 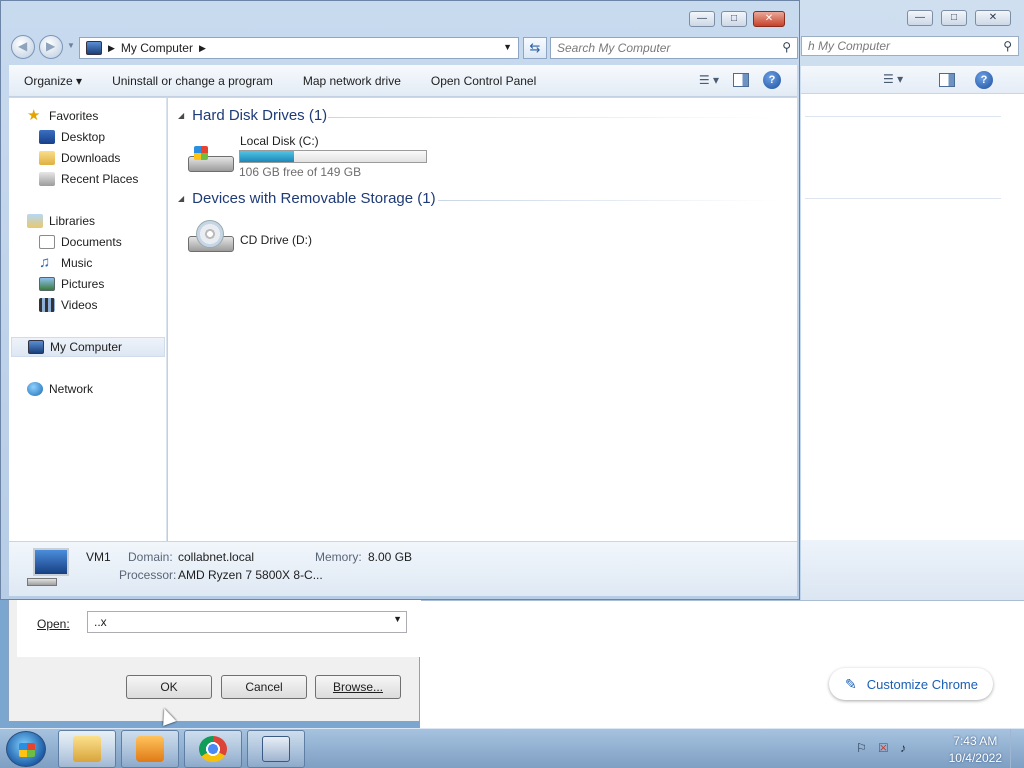 I want to click on processor-label: Processor:, so click(x=148, y=575).